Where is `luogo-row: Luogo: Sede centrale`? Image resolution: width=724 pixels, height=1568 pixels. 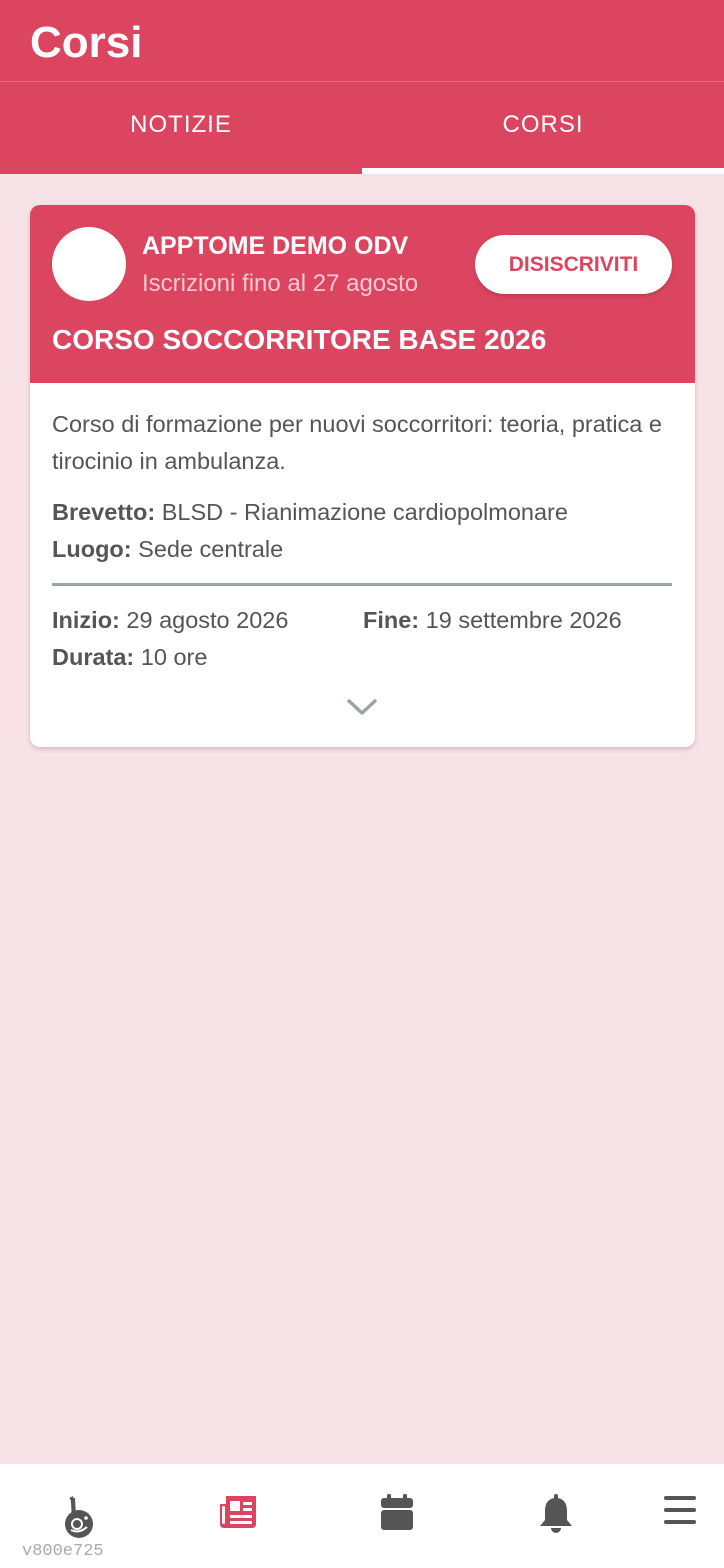 luogo-row: Luogo: Sede centrale is located at coordinates (167, 549).